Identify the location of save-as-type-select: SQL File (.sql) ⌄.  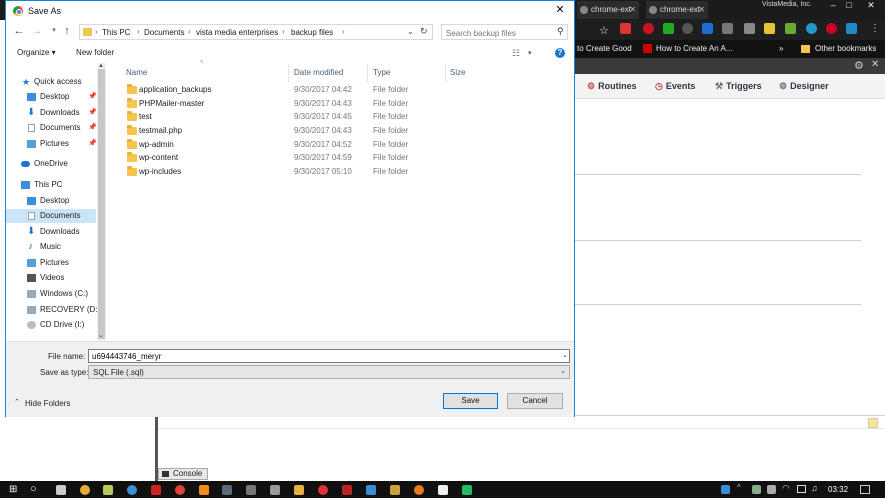
(329, 372).